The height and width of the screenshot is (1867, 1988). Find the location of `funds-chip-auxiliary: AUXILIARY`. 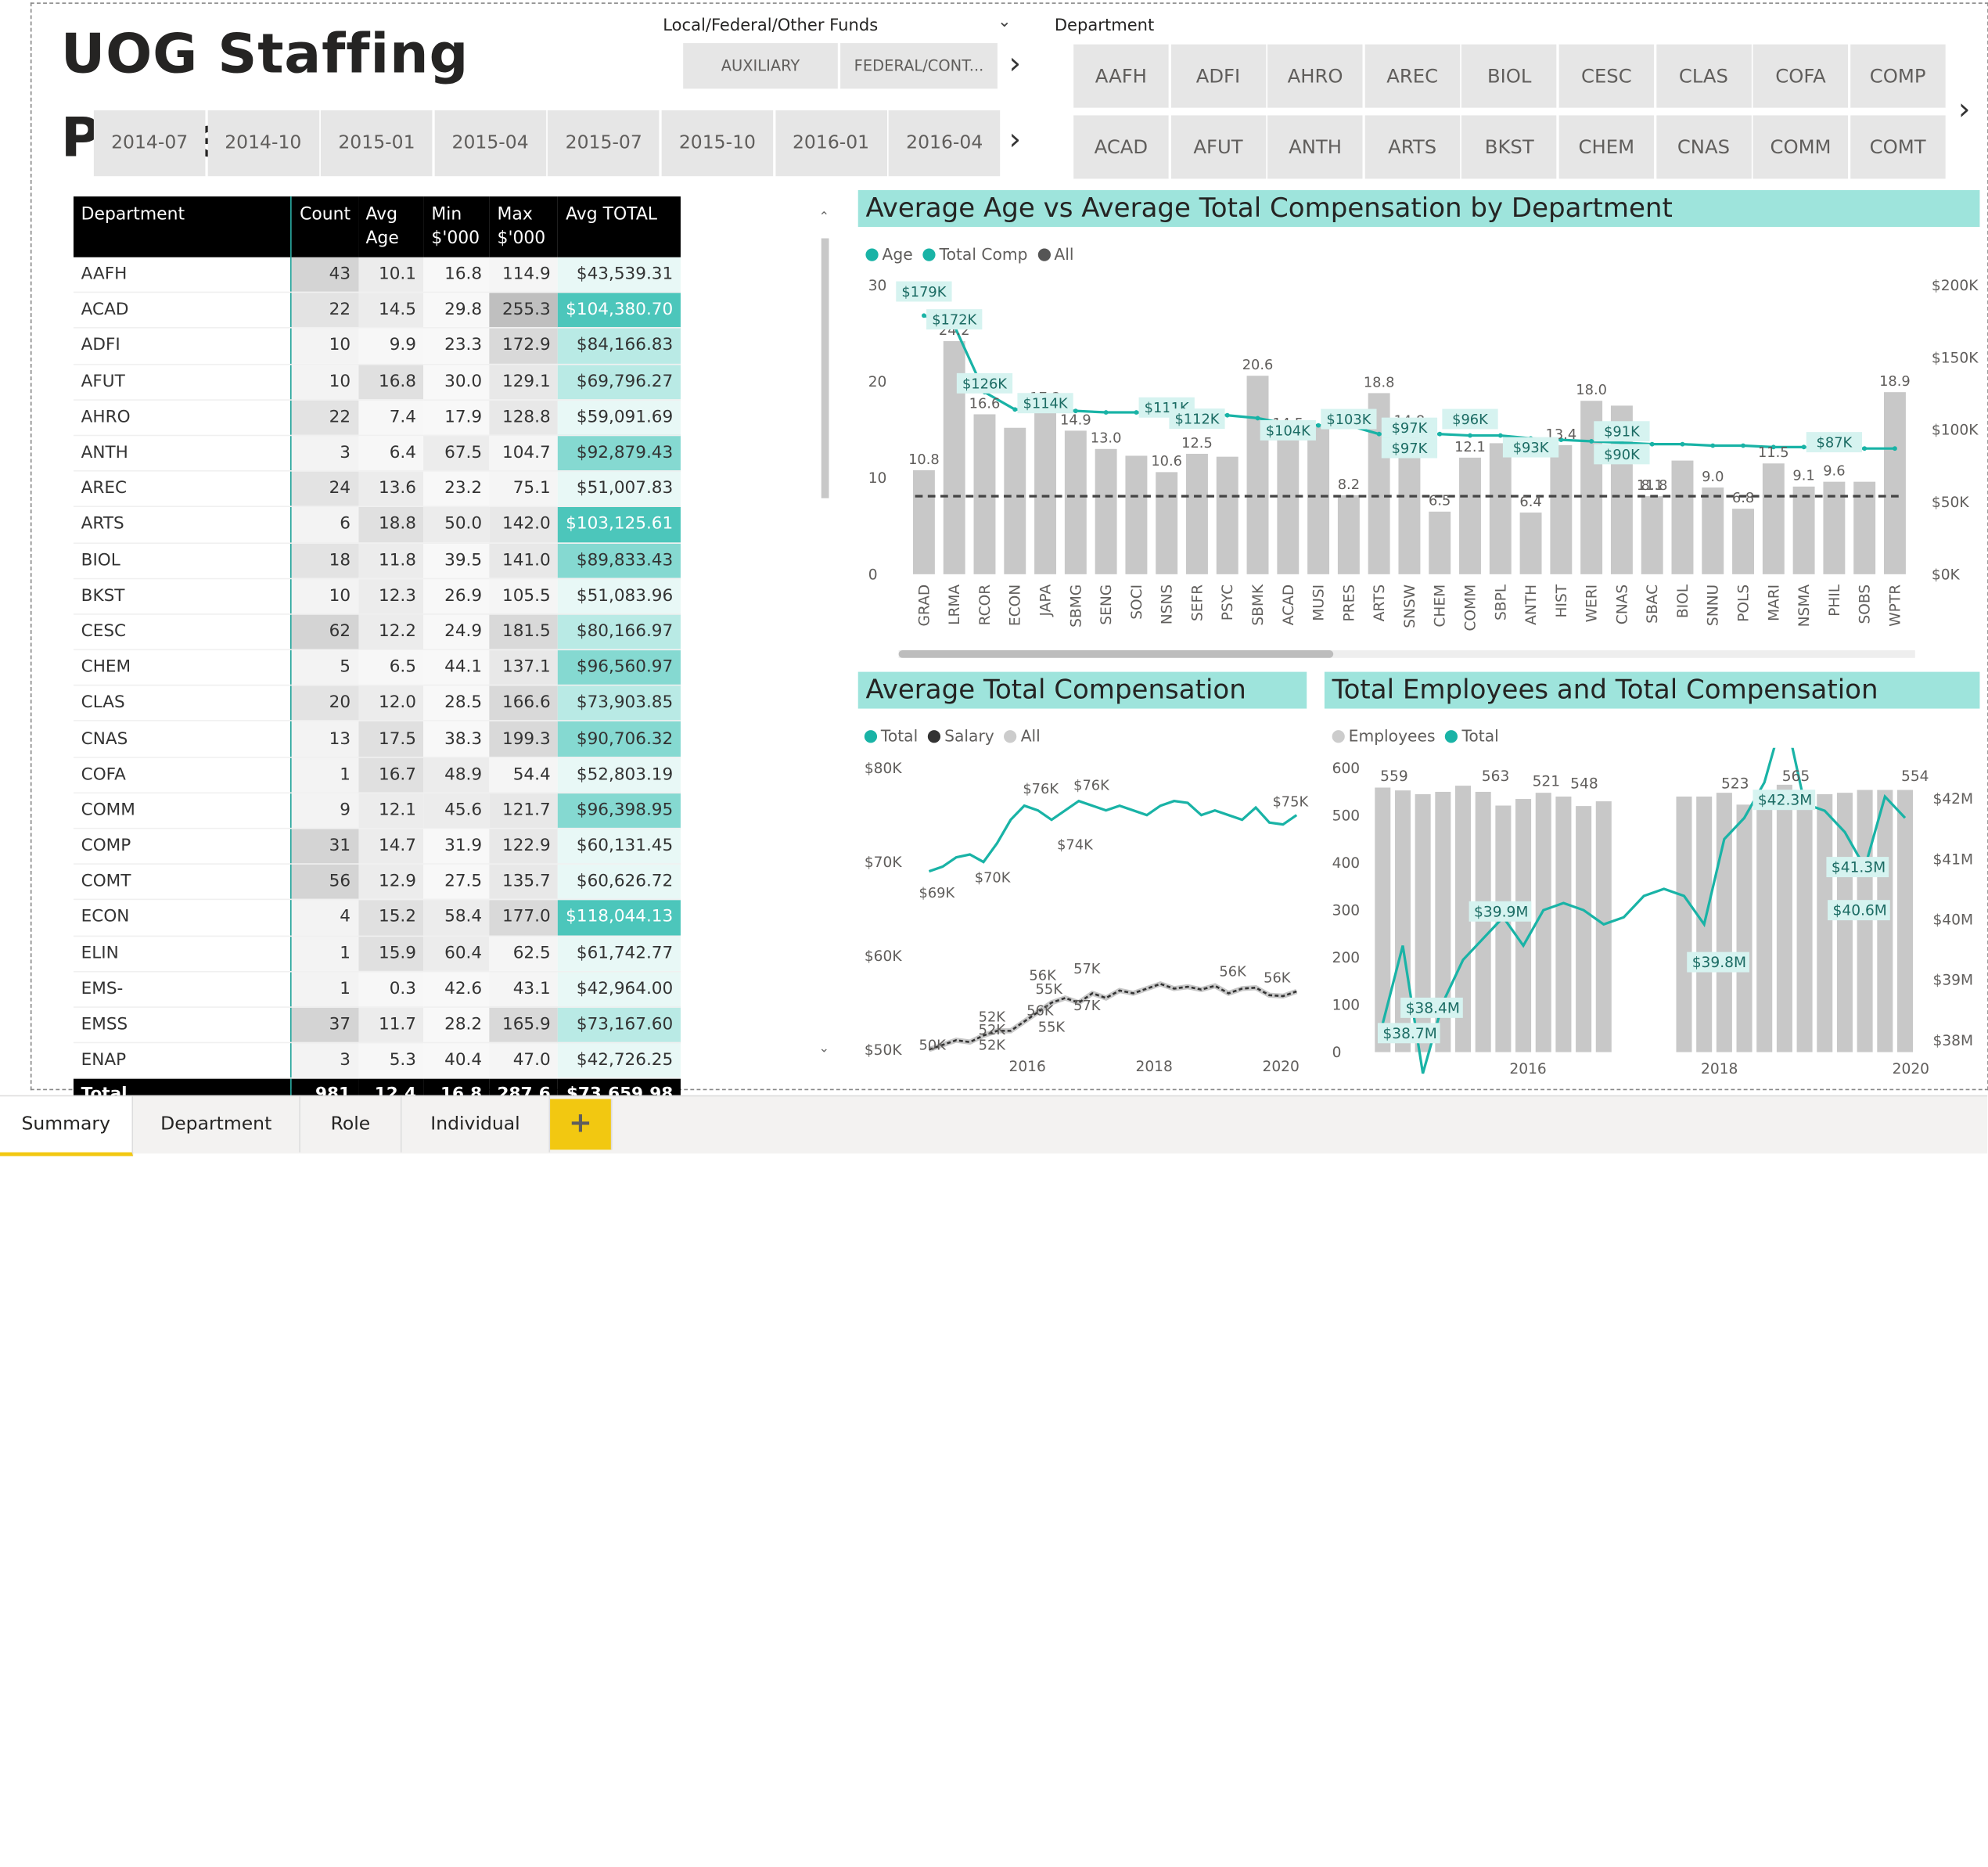

funds-chip-auxiliary: AUXILIARY is located at coordinates (760, 66).